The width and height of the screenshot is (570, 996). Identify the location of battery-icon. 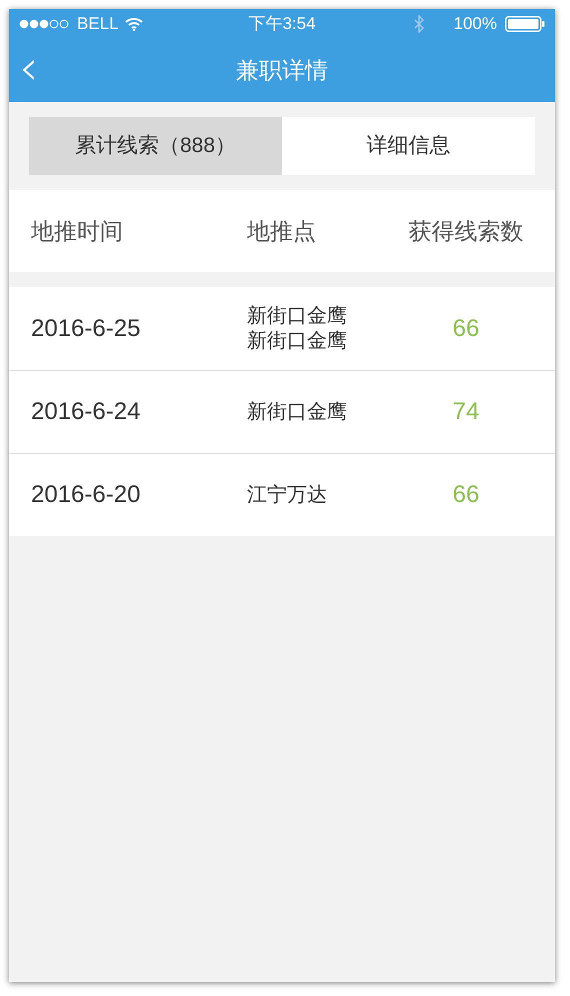
(525, 24).